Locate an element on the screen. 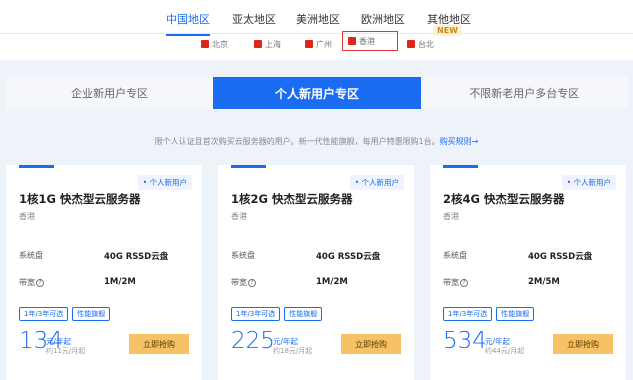 This screenshot has width=633, height=380. city-label: 上海 is located at coordinates (273, 44).